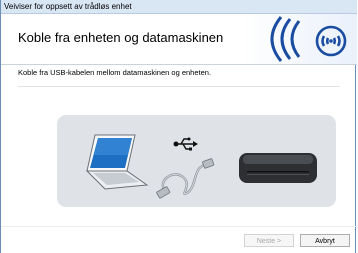 This screenshot has height=253, width=358. What do you see at coordinates (179, 226) in the screenshot?
I see `footer-divider` at bounding box center [179, 226].